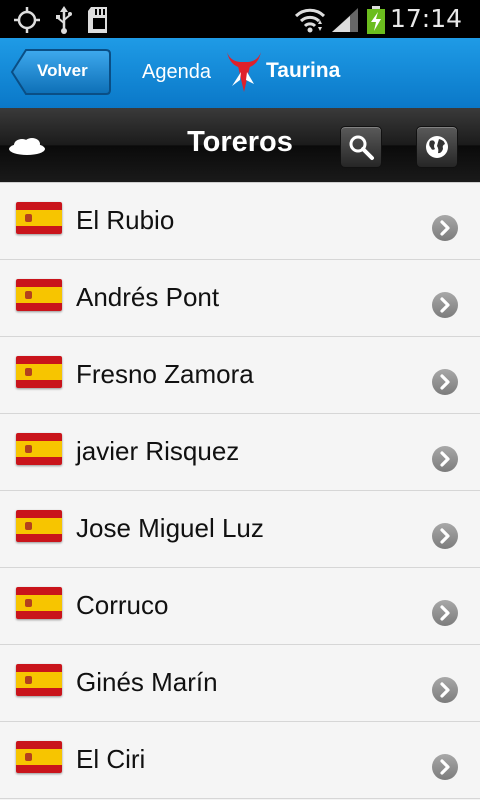  I want to click on list-item: Andrés Pont, so click(240, 298).